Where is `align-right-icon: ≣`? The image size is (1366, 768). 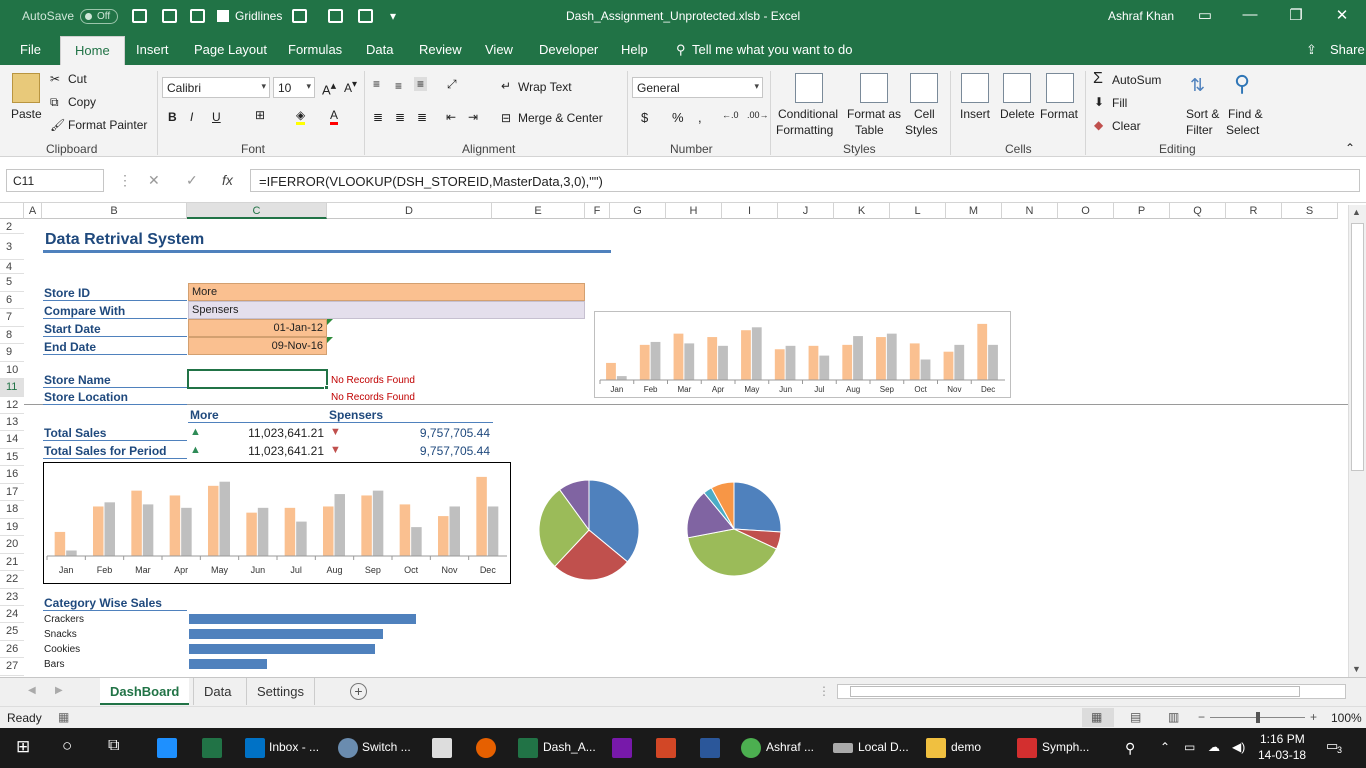
align-right-icon: ≣ is located at coordinates (422, 117).